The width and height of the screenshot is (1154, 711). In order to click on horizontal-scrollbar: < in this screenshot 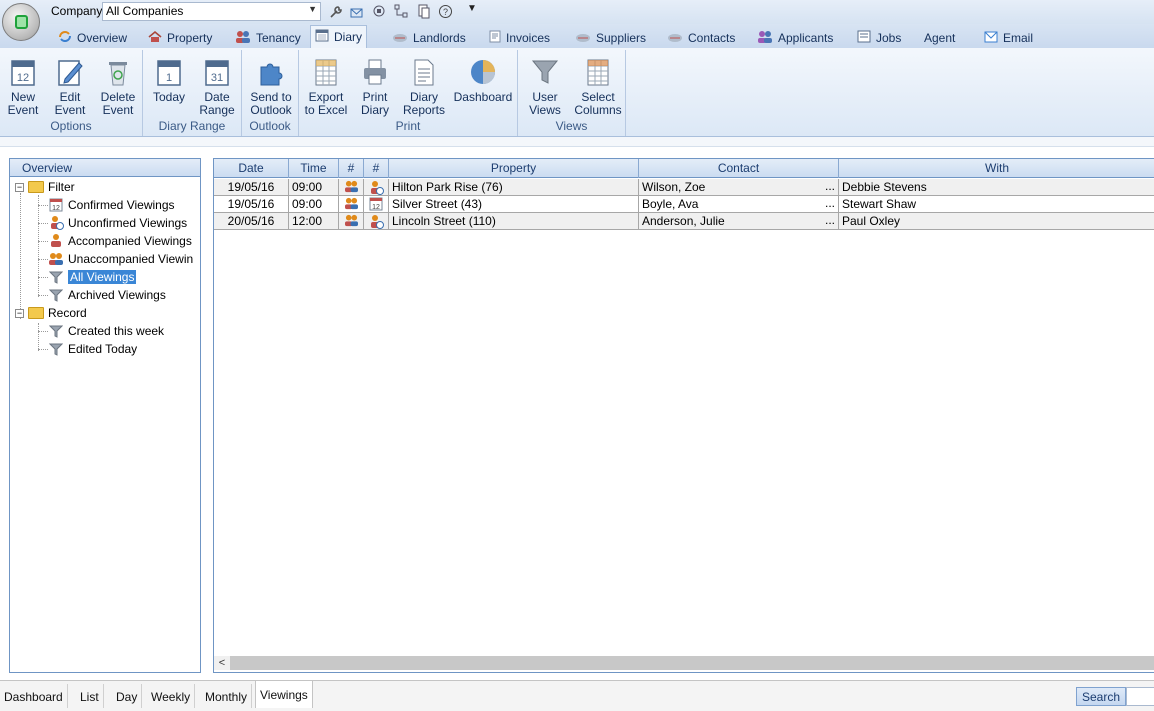, I will do `click(684, 663)`.